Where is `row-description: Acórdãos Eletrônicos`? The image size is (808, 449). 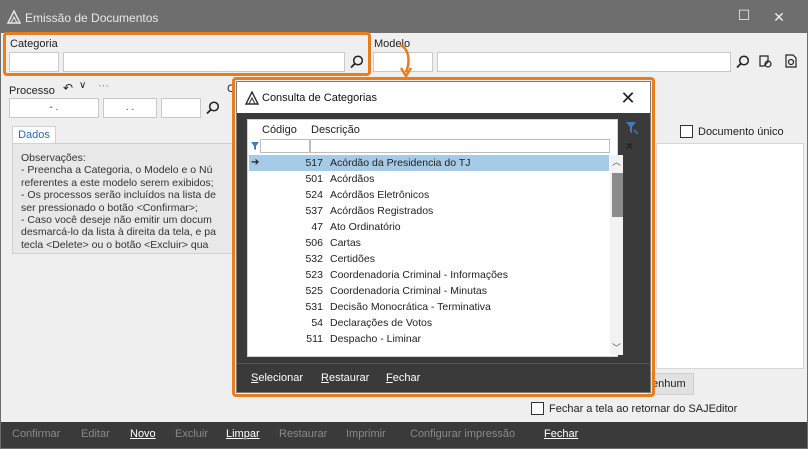
row-description: Acórdãos Eletrônicos is located at coordinates (380, 195).